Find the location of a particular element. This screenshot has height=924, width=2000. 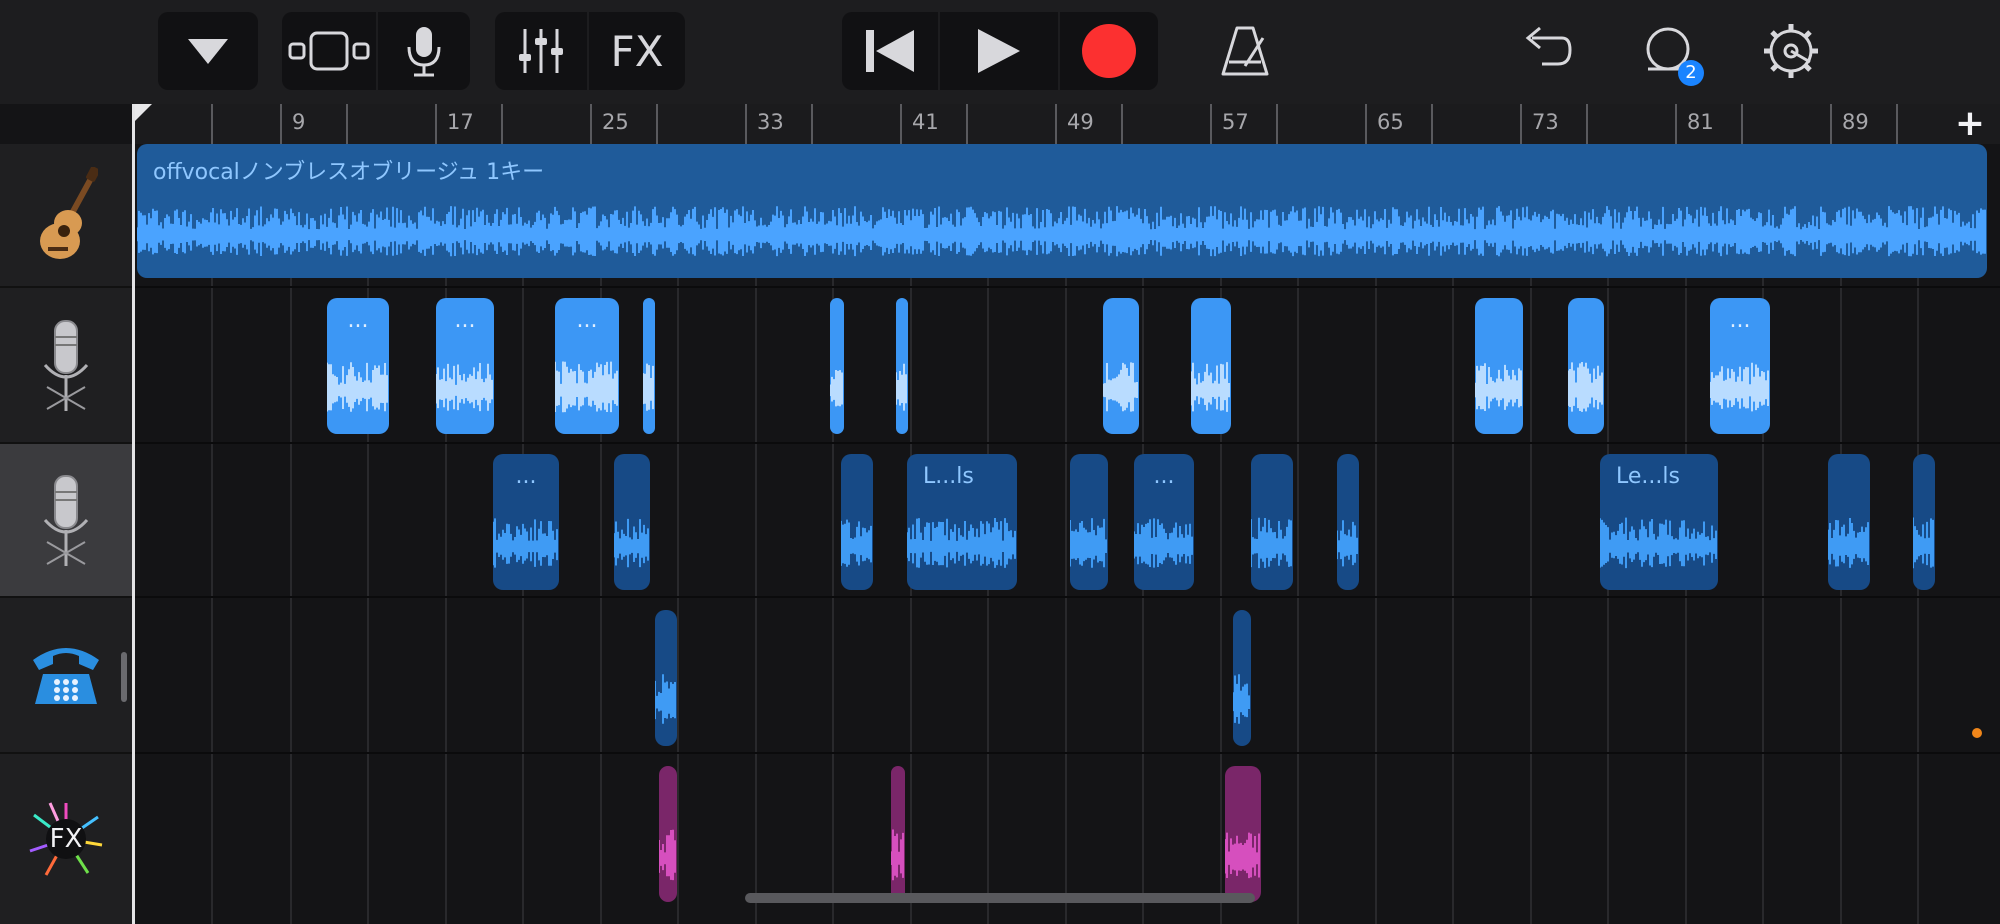

mixer-button is located at coordinates (541, 51).